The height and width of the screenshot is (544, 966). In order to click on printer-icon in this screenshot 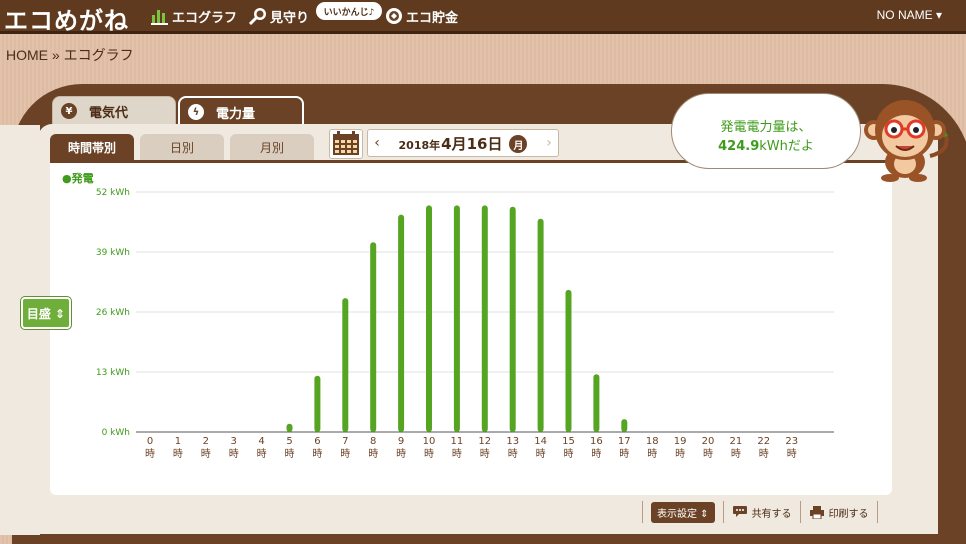, I will do `click(816, 512)`.